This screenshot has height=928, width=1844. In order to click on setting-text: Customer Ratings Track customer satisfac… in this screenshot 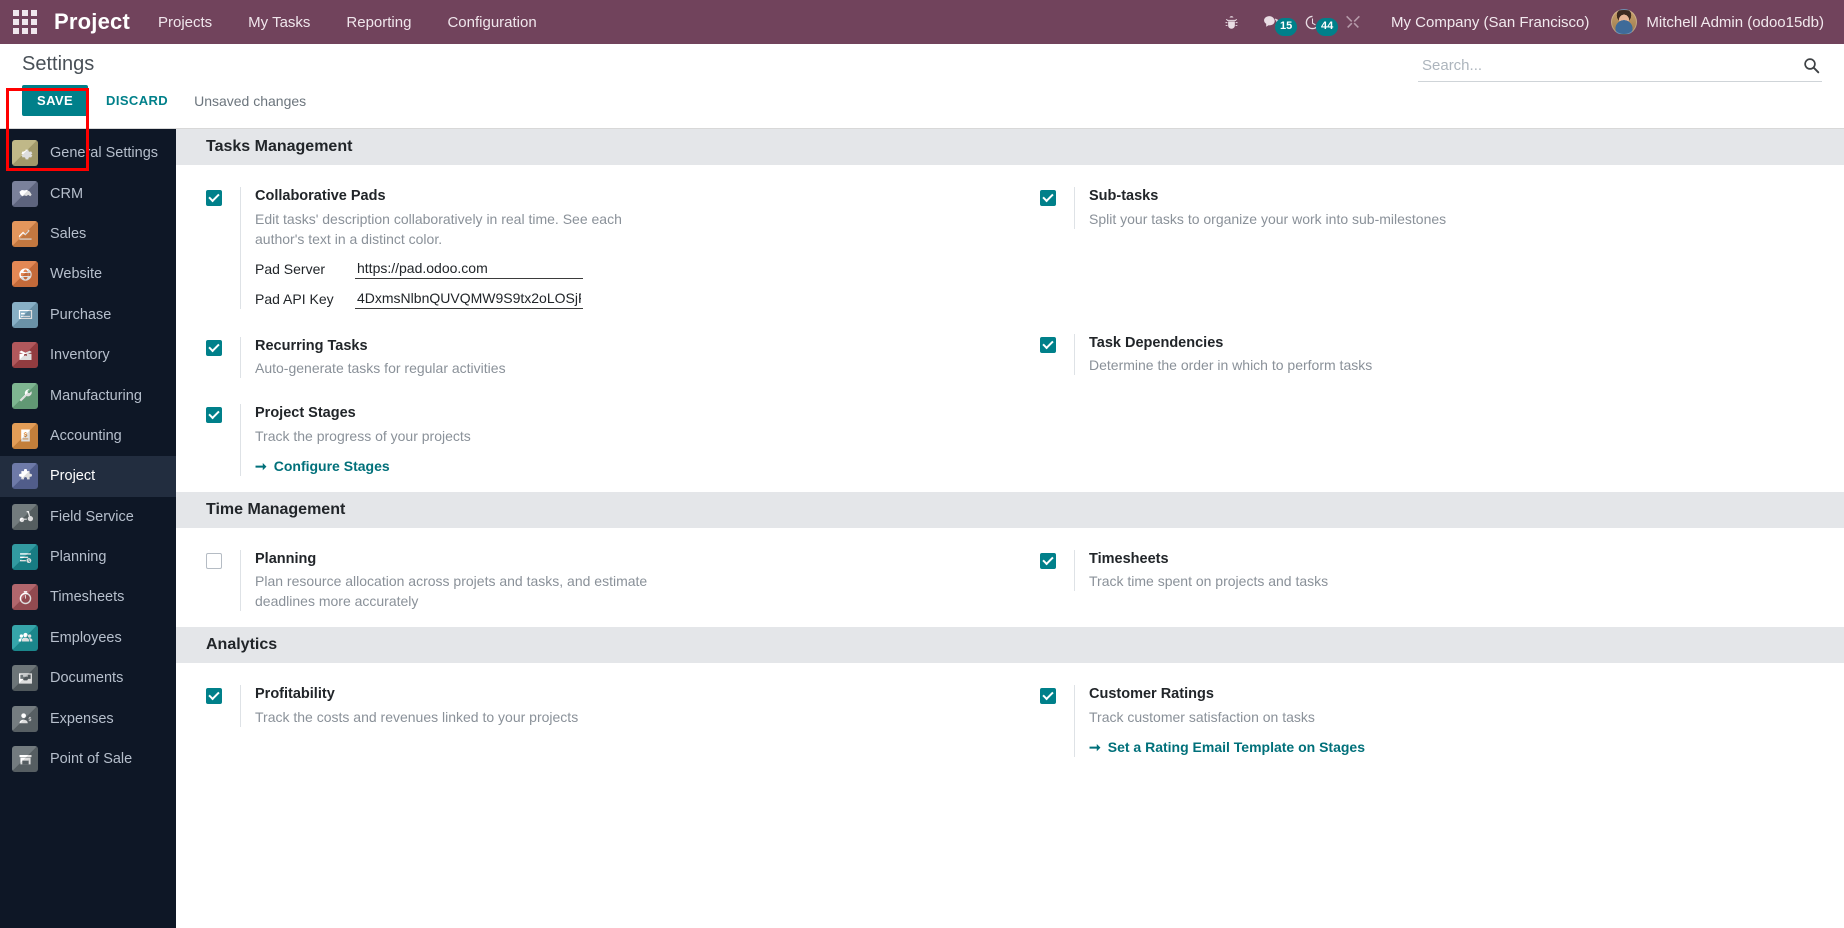, I will do `click(1444, 721)`.